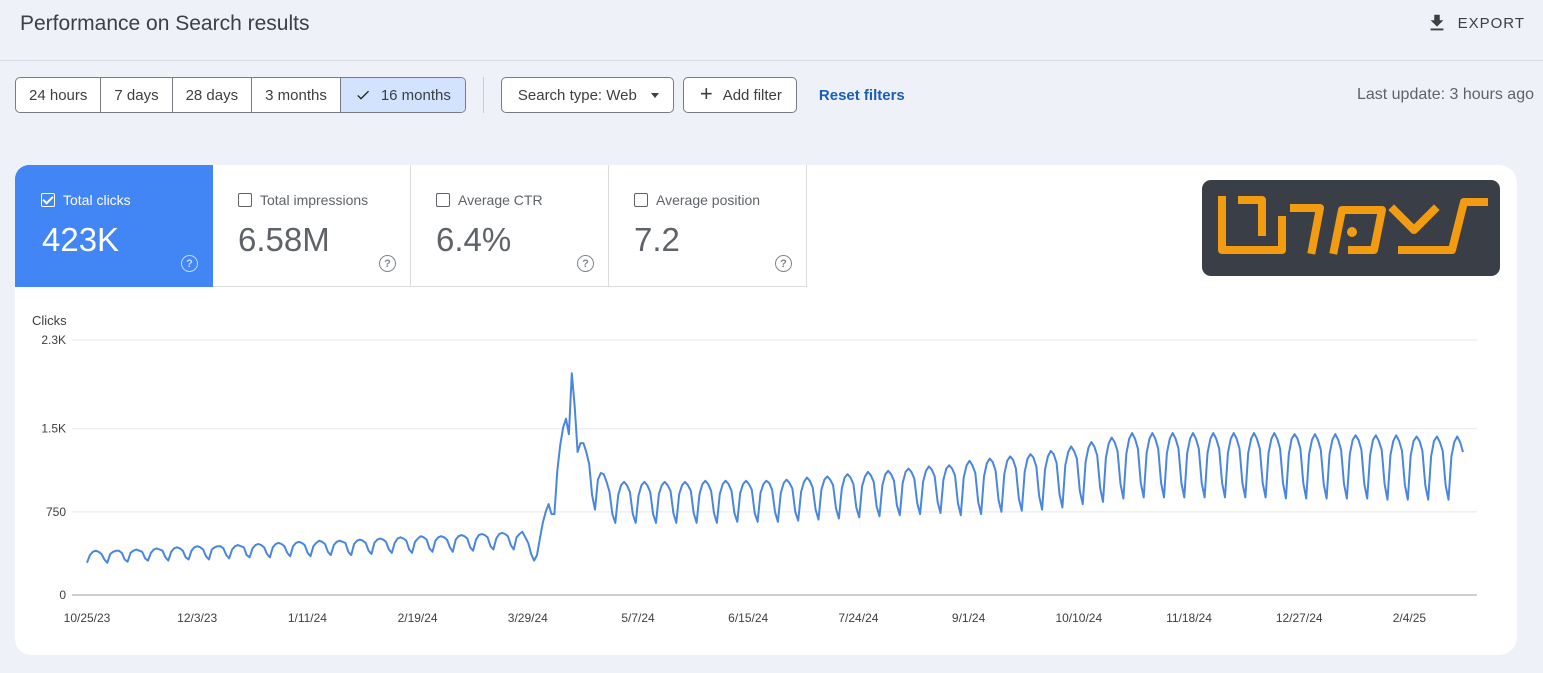 The height and width of the screenshot is (673, 1543). I want to click on x-tick-label: 7/24/24, so click(858, 618).